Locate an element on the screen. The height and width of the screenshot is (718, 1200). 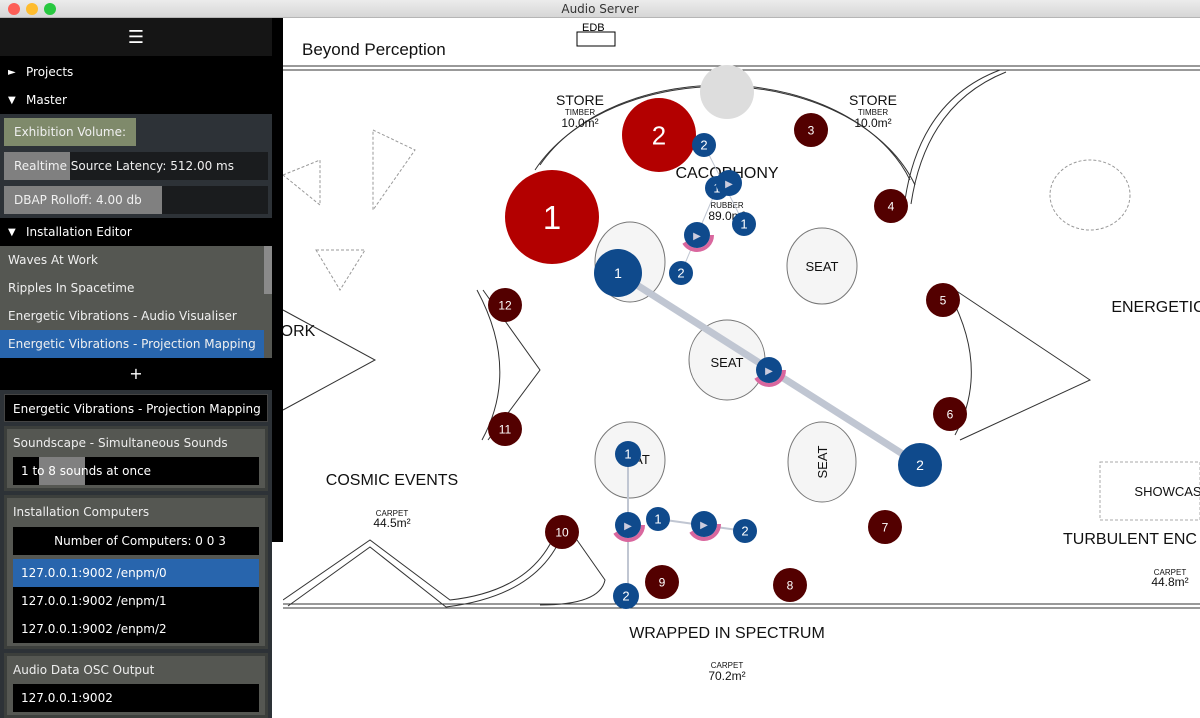
collapsed-triangle-icon: ► is located at coordinates (12, 72).